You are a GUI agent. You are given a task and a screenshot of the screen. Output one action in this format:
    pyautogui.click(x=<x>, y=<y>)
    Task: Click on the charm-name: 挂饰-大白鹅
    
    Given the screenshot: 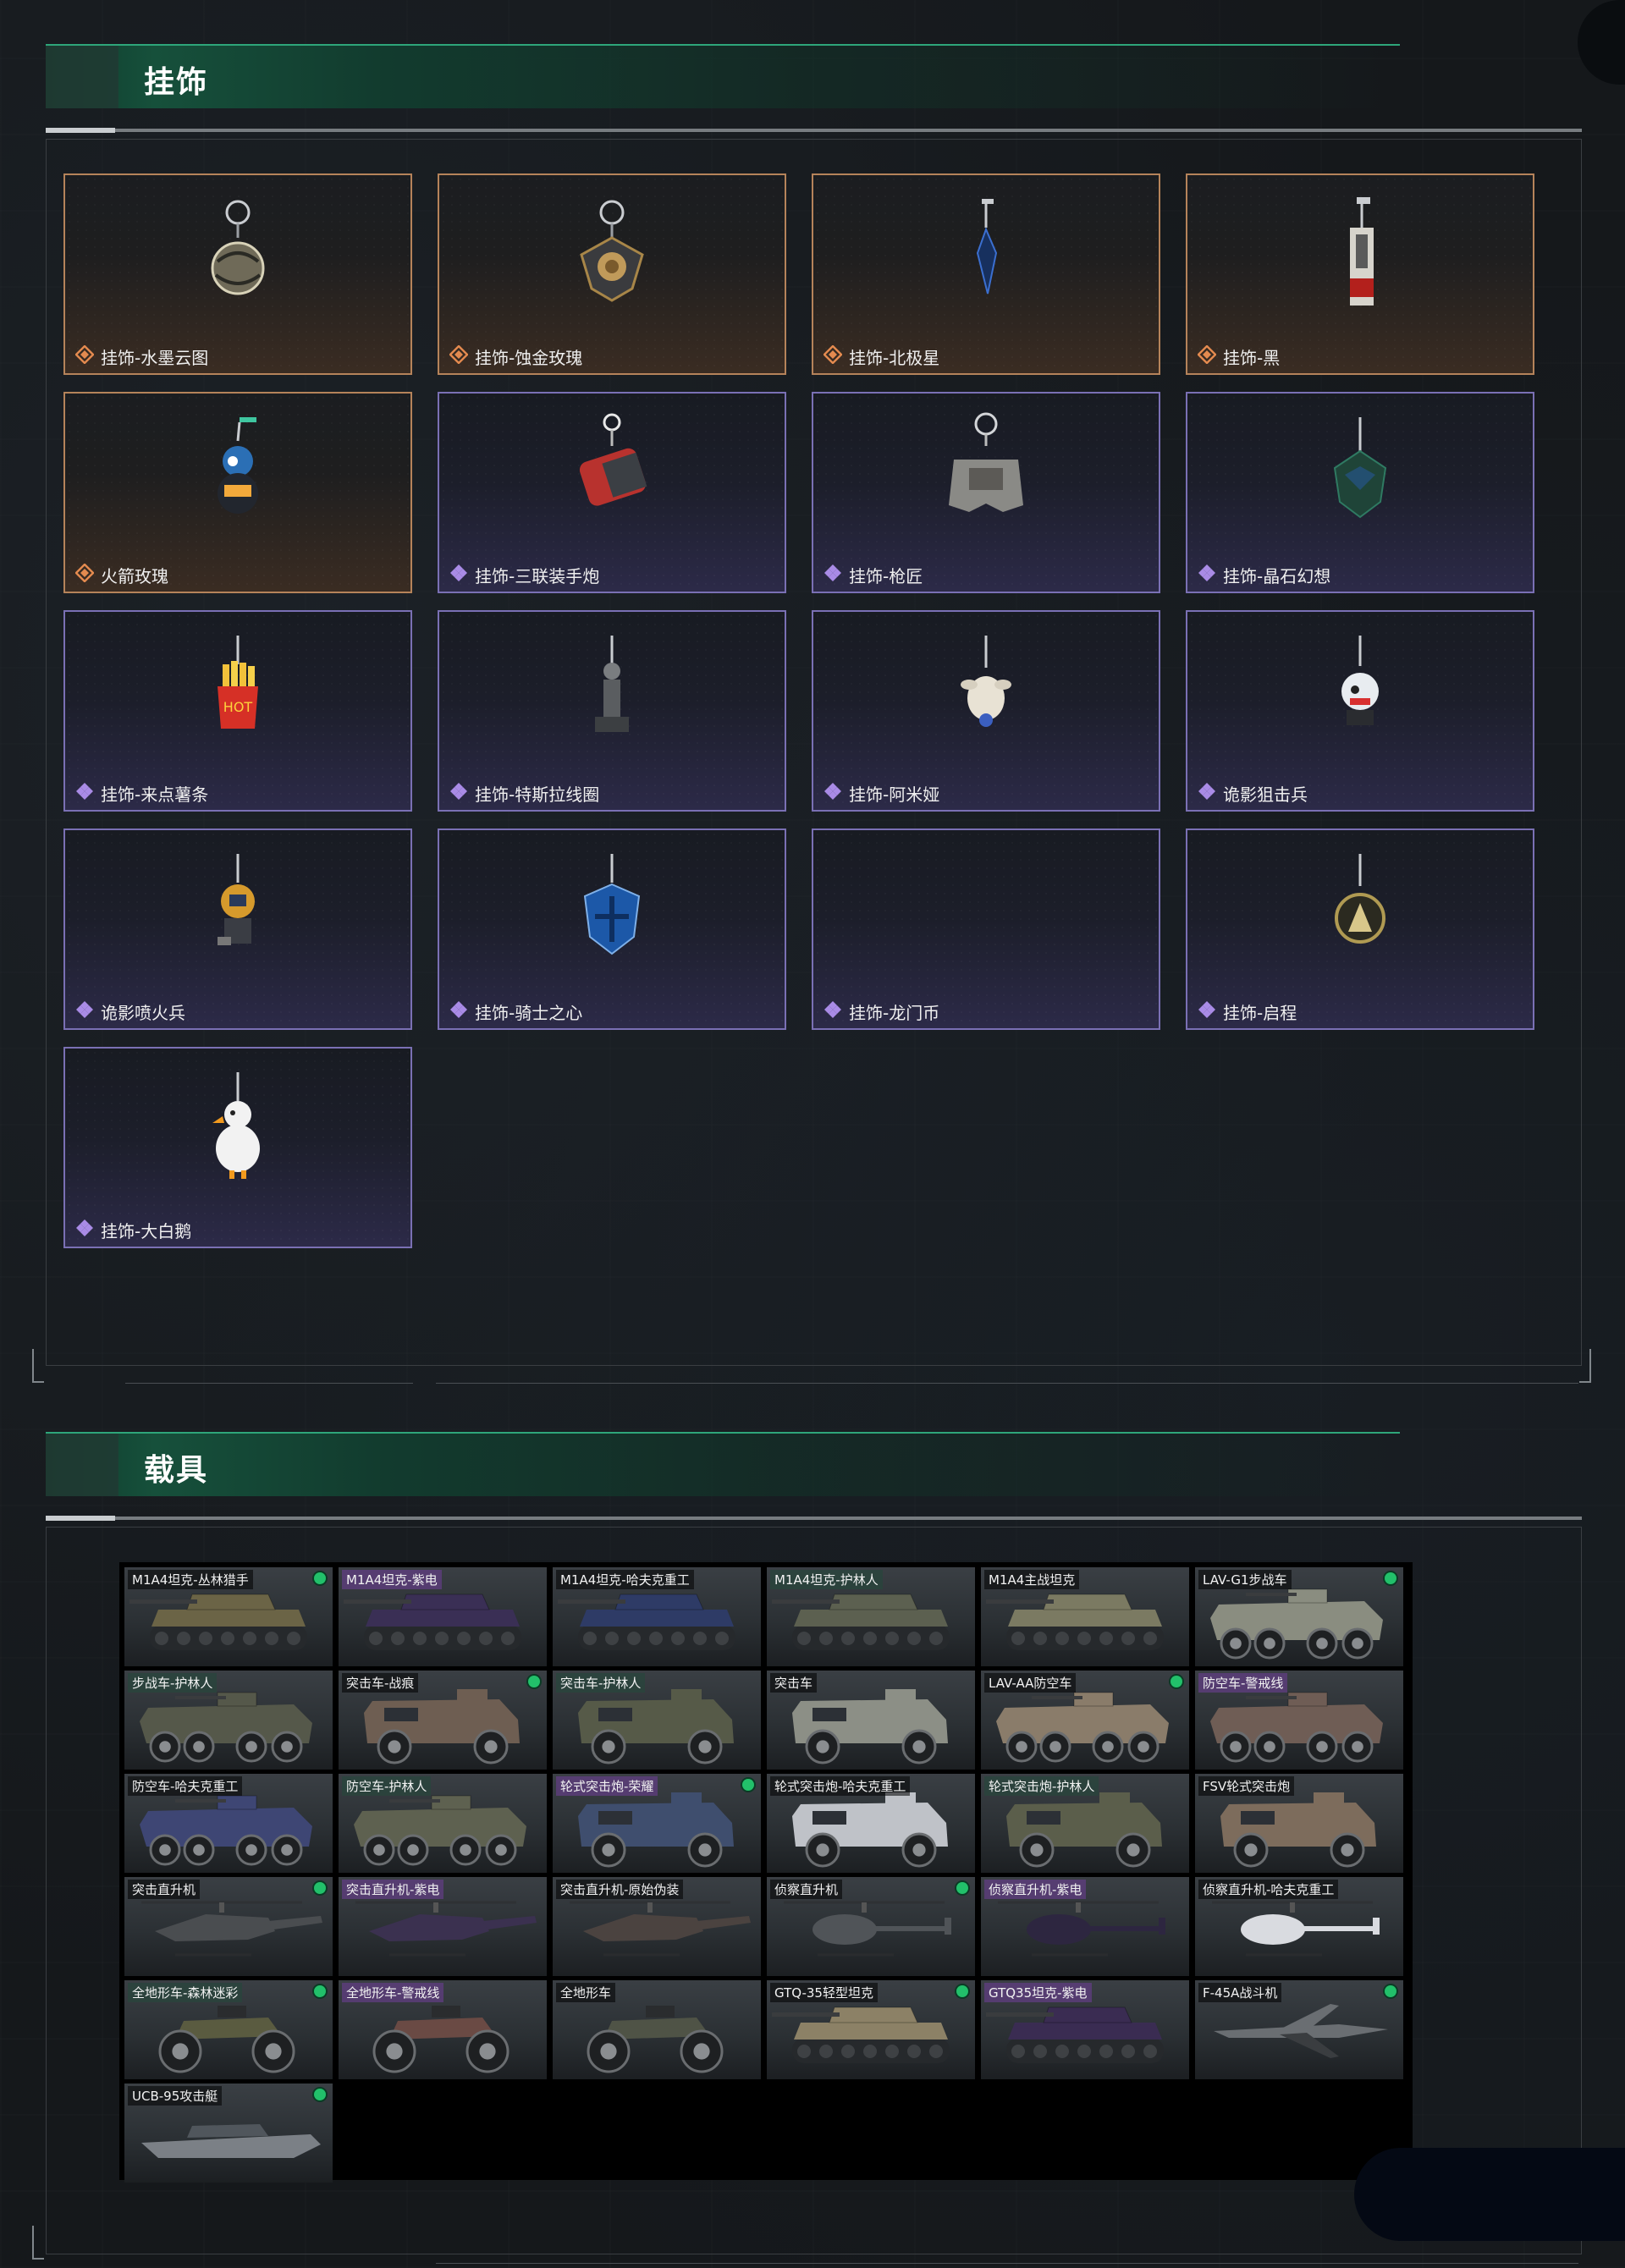 What is the action you would take?
    pyautogui.click(x=146, y=1230)
    